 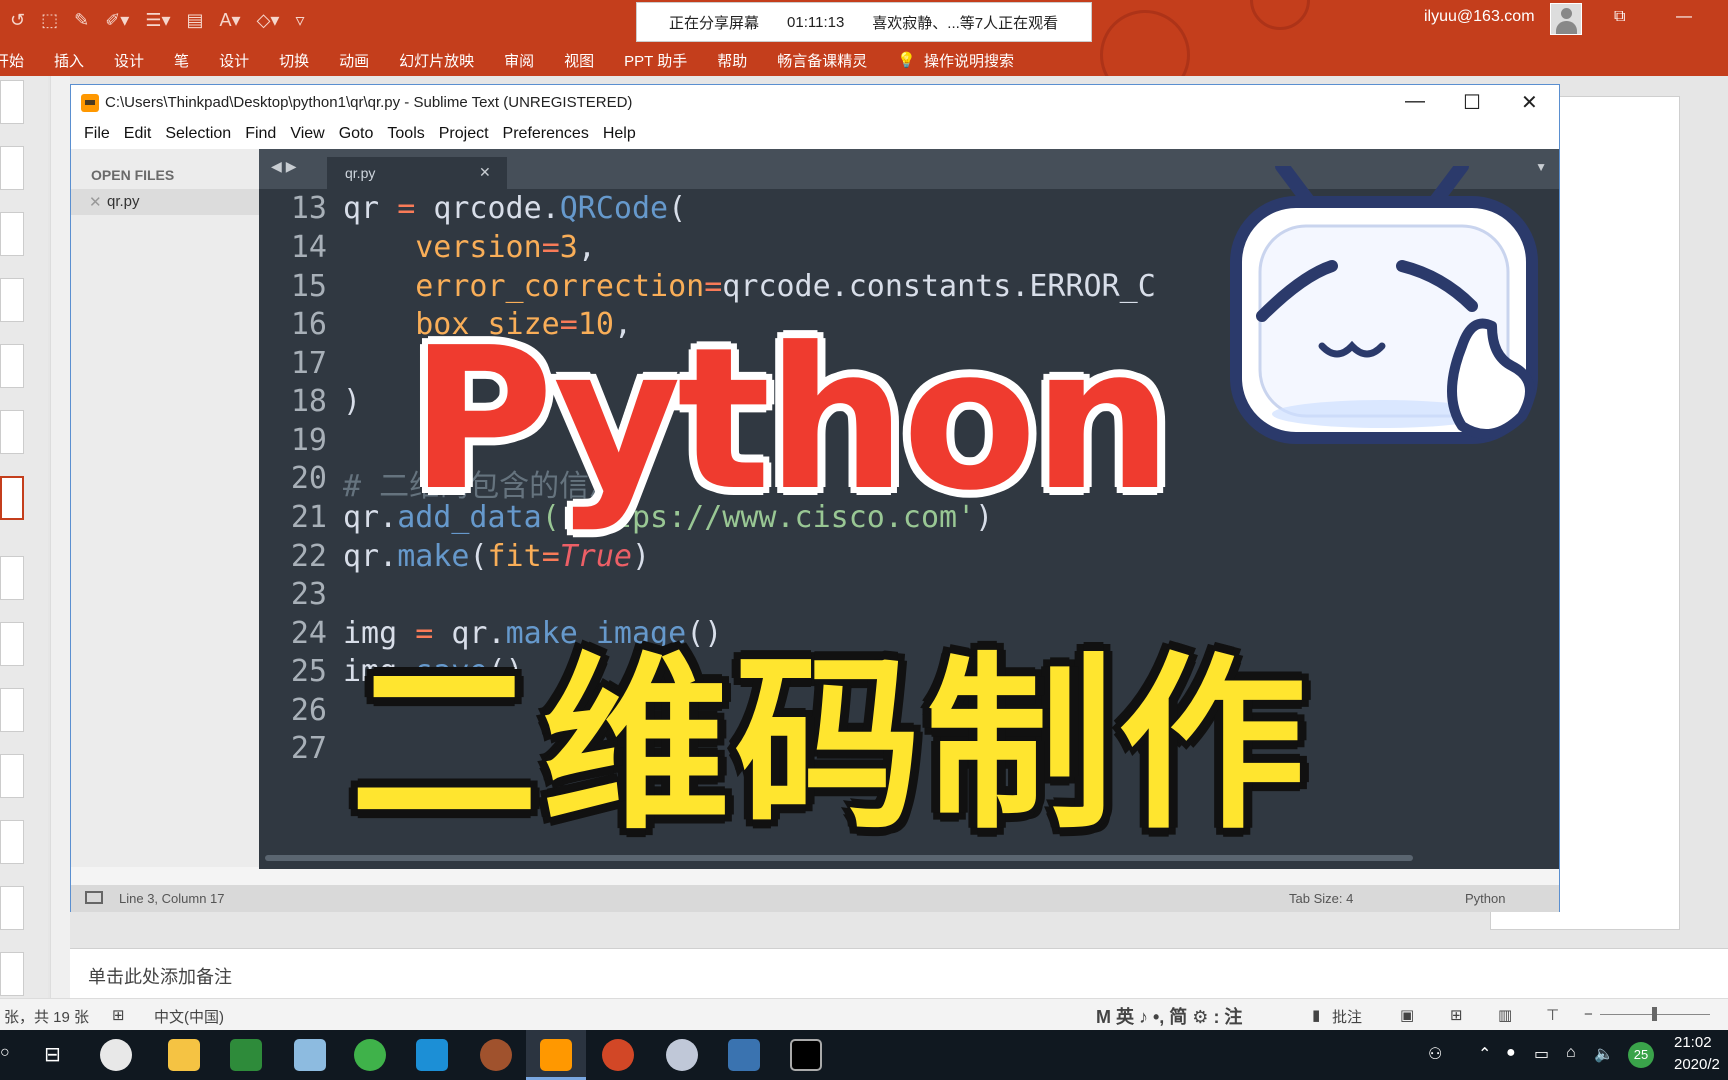 I want to click on tab-qr-py: qr.py ✕, so click(x=417, y=173).